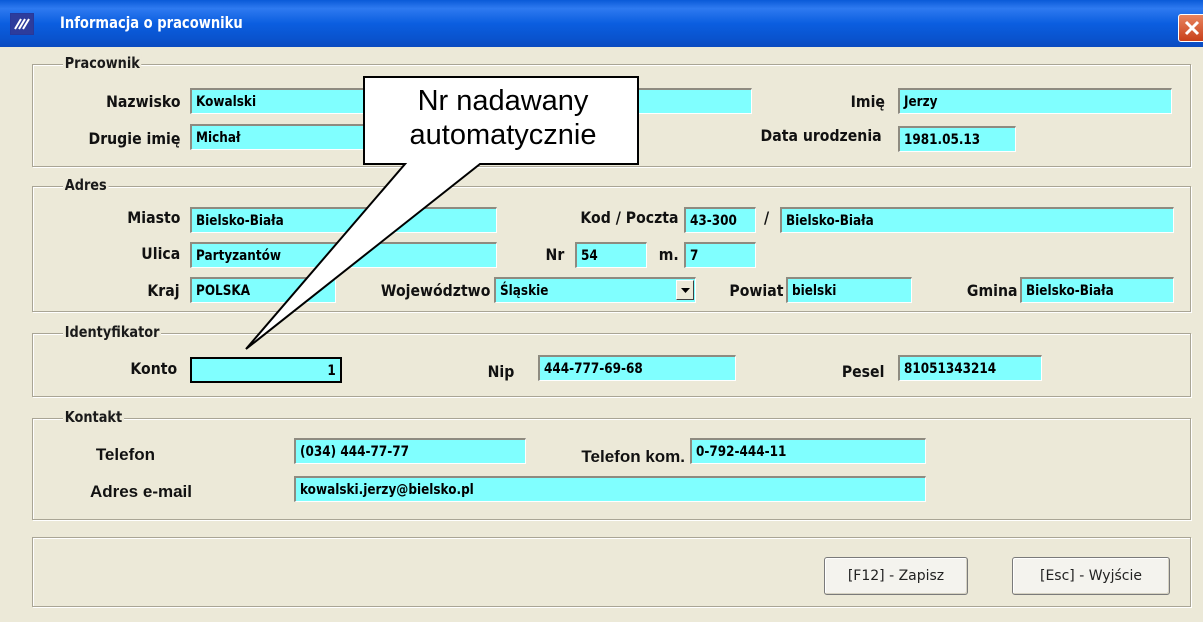  What do you see at coordinates (503, 118) in the screenshot?
I see `callout-text: Nr nadawany automatycznie` at bounding box center [503, 118].